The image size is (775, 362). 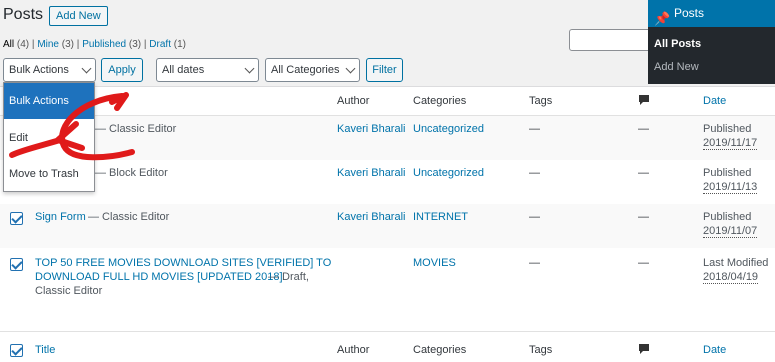 I want to click on menu-item-edit: Edit, so click(x=49, y=138).